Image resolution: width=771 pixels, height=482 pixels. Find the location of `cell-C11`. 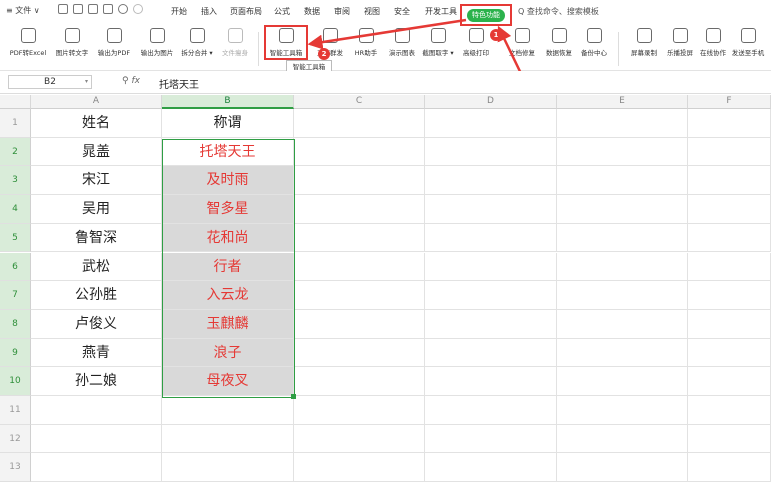

cell-C11 is located at coordinates (359, 410).